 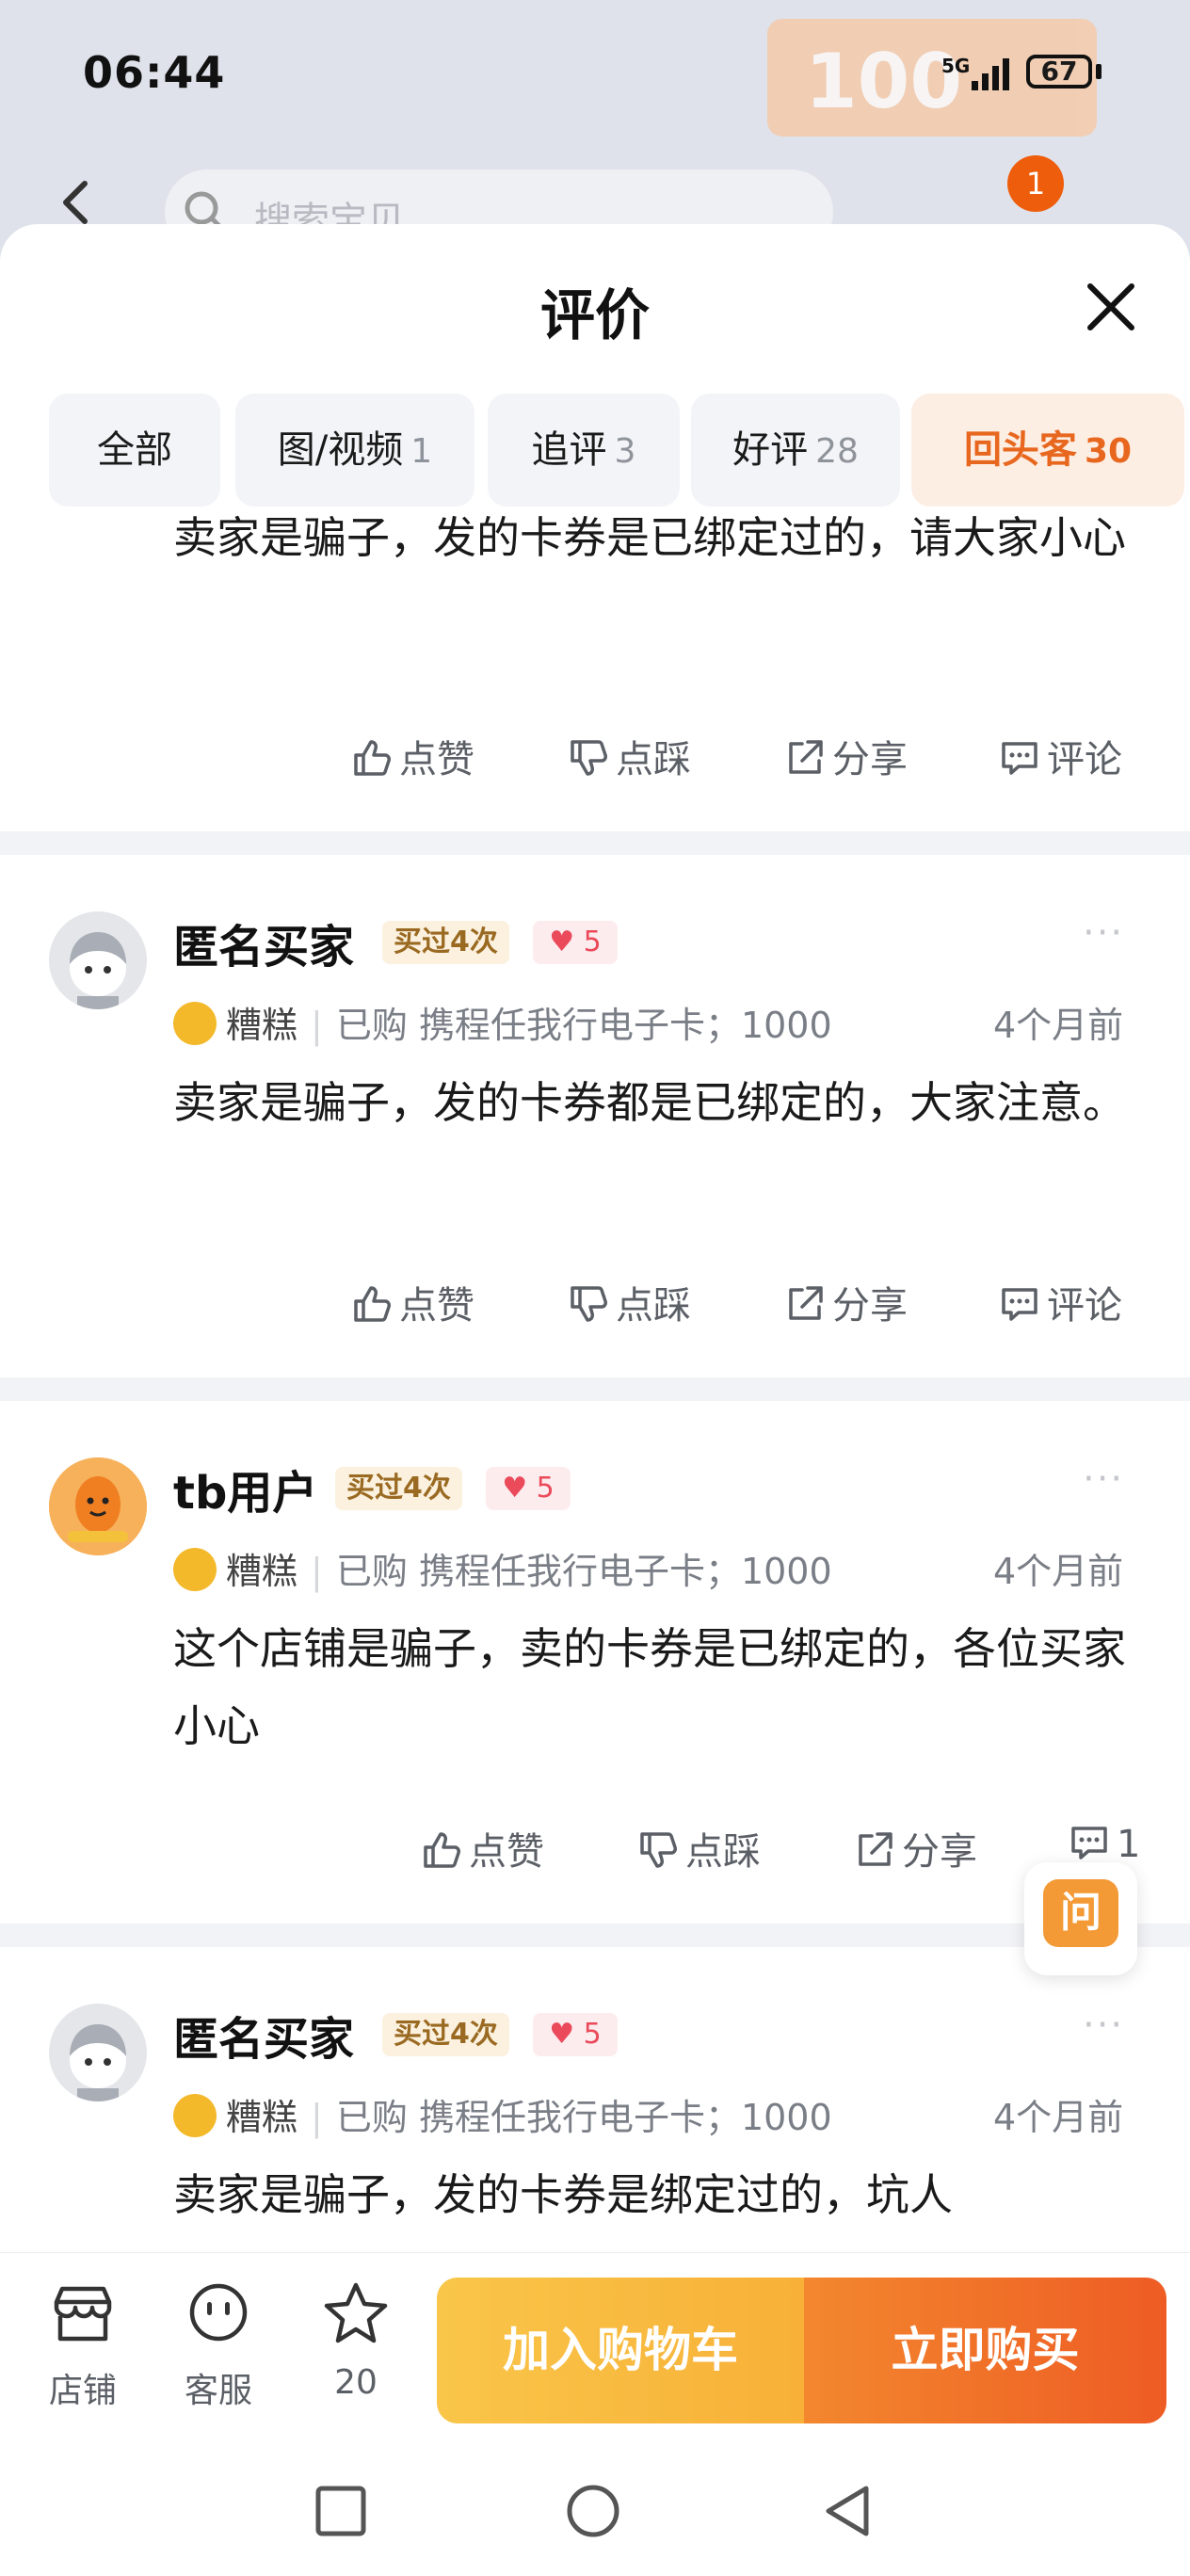 I want to click on buy-now-button: 立即购买, so click(x=985, y=2350).